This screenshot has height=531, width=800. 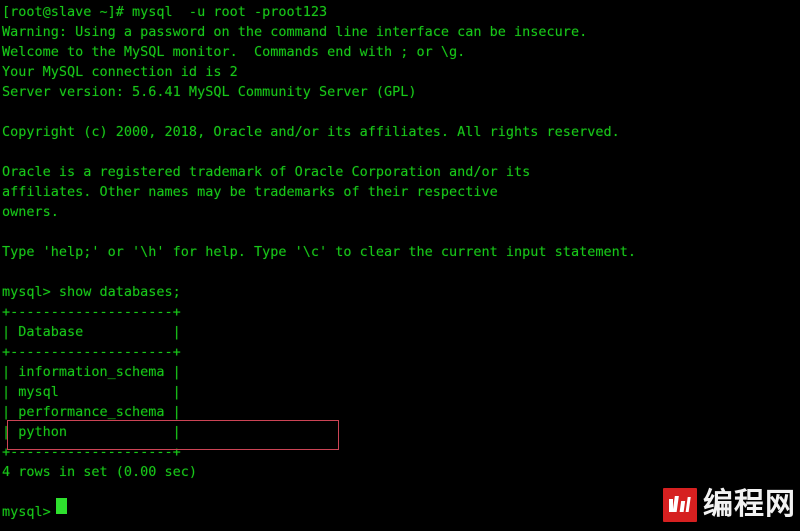 What do you see at coordinates (30, 212) in the screenshot?
I see `terminal-line: owners.` at bounding box center [30, 212].